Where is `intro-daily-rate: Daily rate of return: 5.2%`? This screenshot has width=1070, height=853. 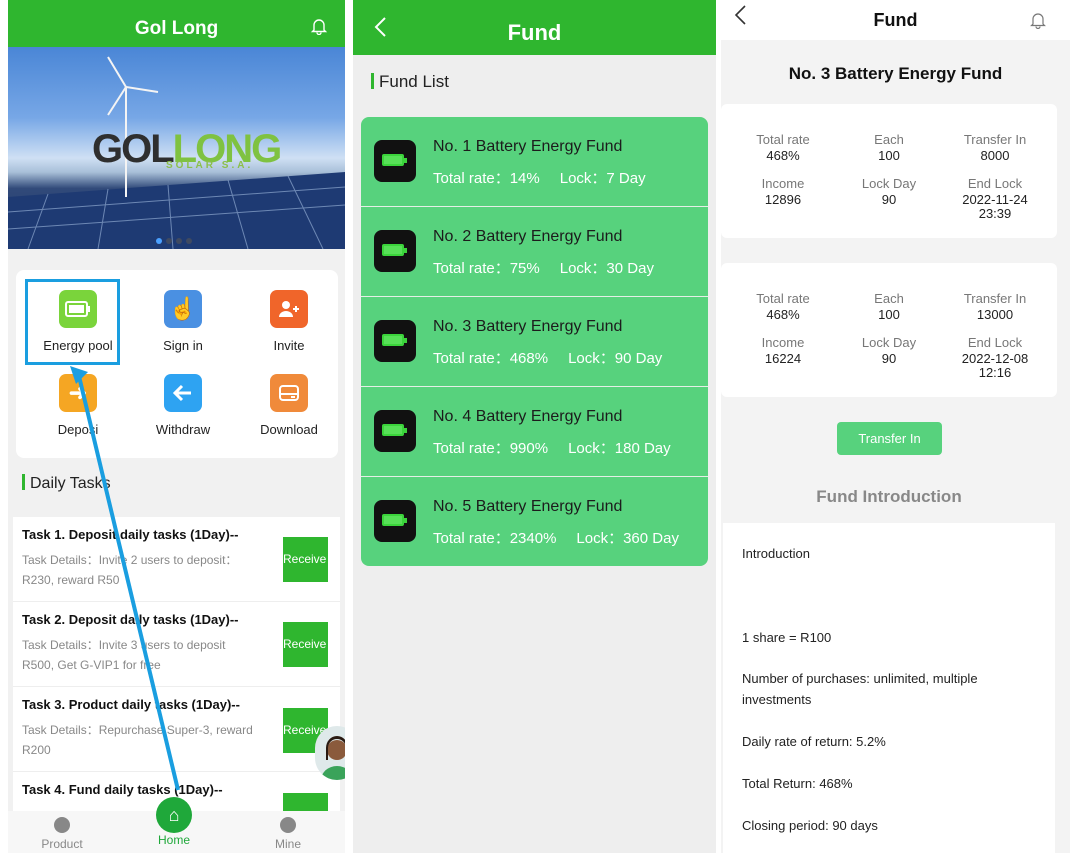 intro-daily-rate: Daily rate of return: 5.2% is located at coordinates (814, 741).